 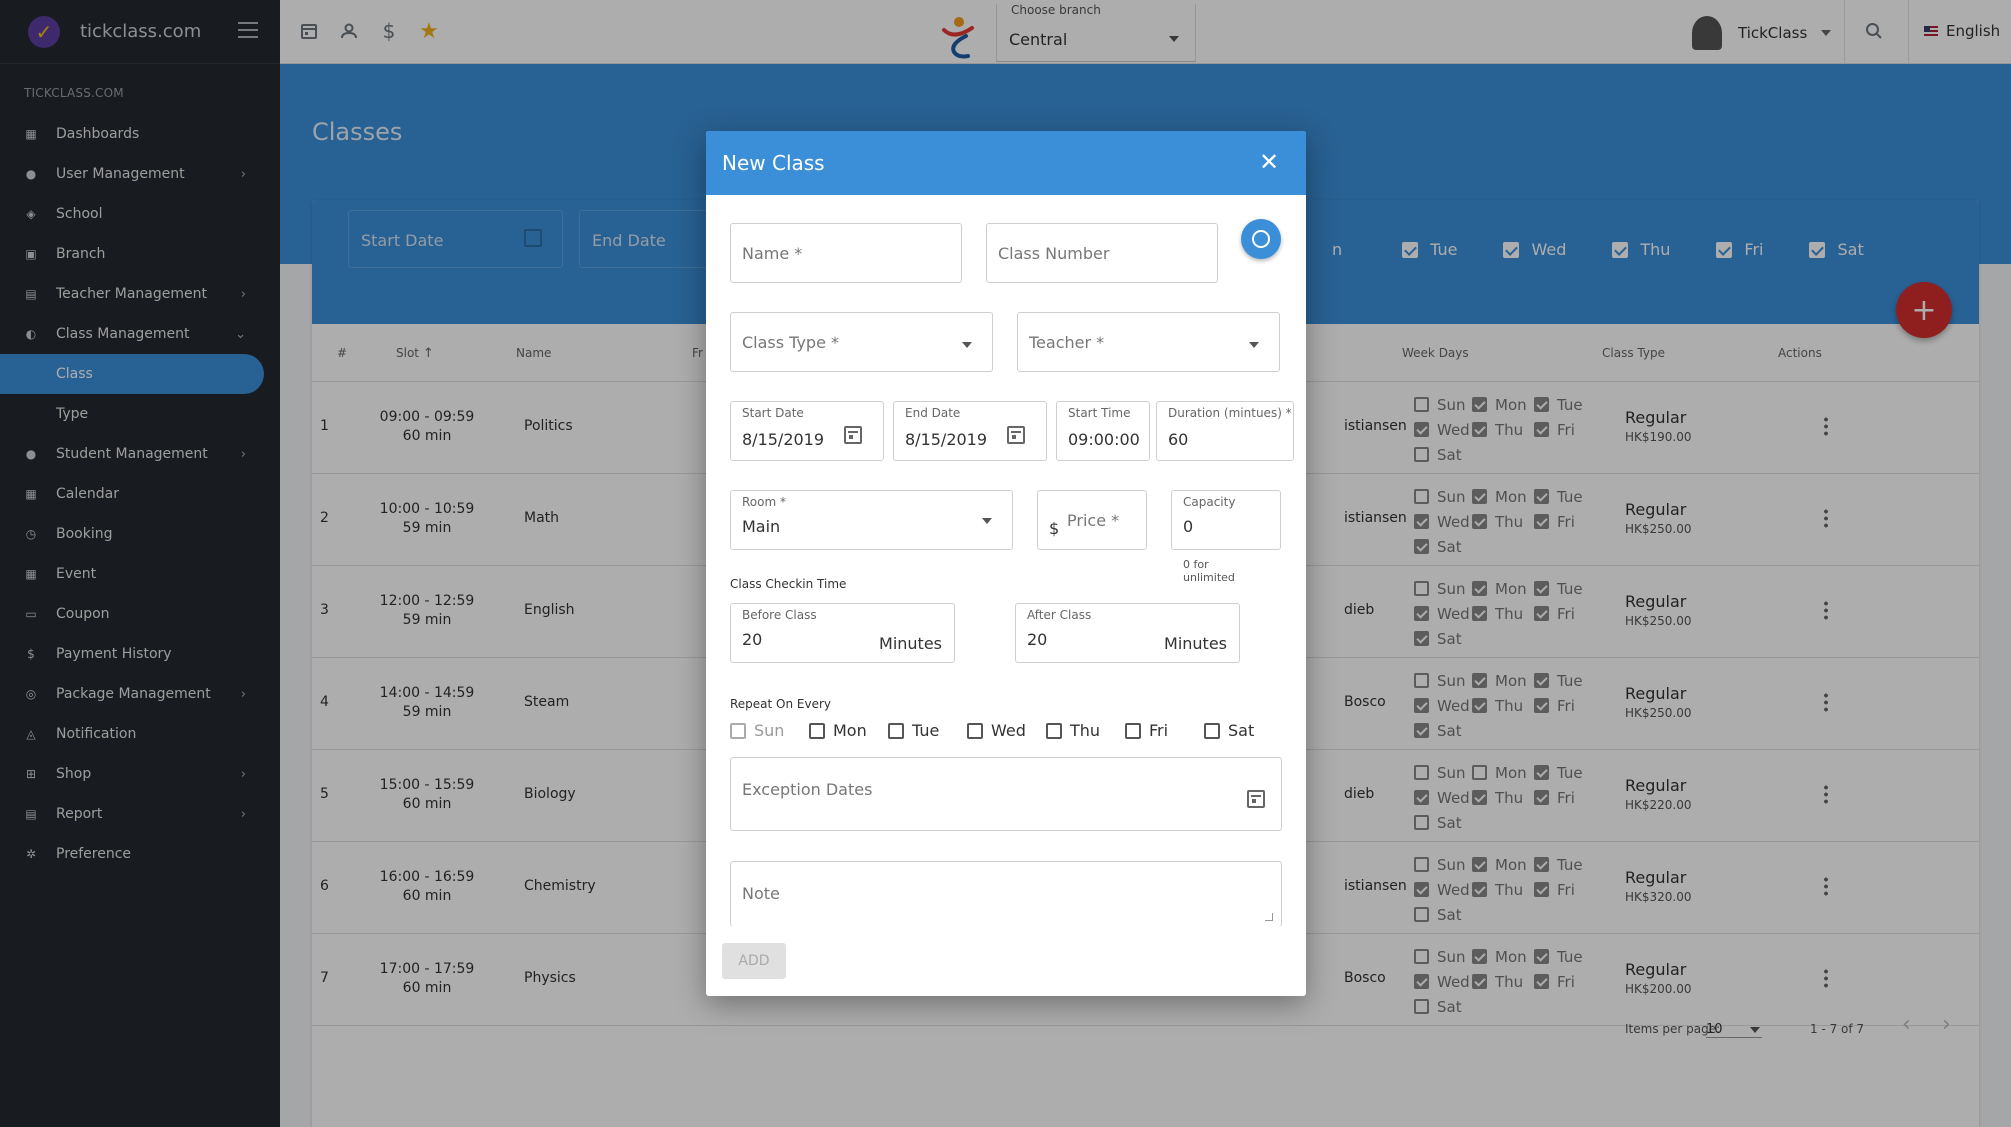 What do you see at coordinates (1195, 643) in the screenshot?
I see `after-class-unit: Minutes` at bounding box center [1195, 643].